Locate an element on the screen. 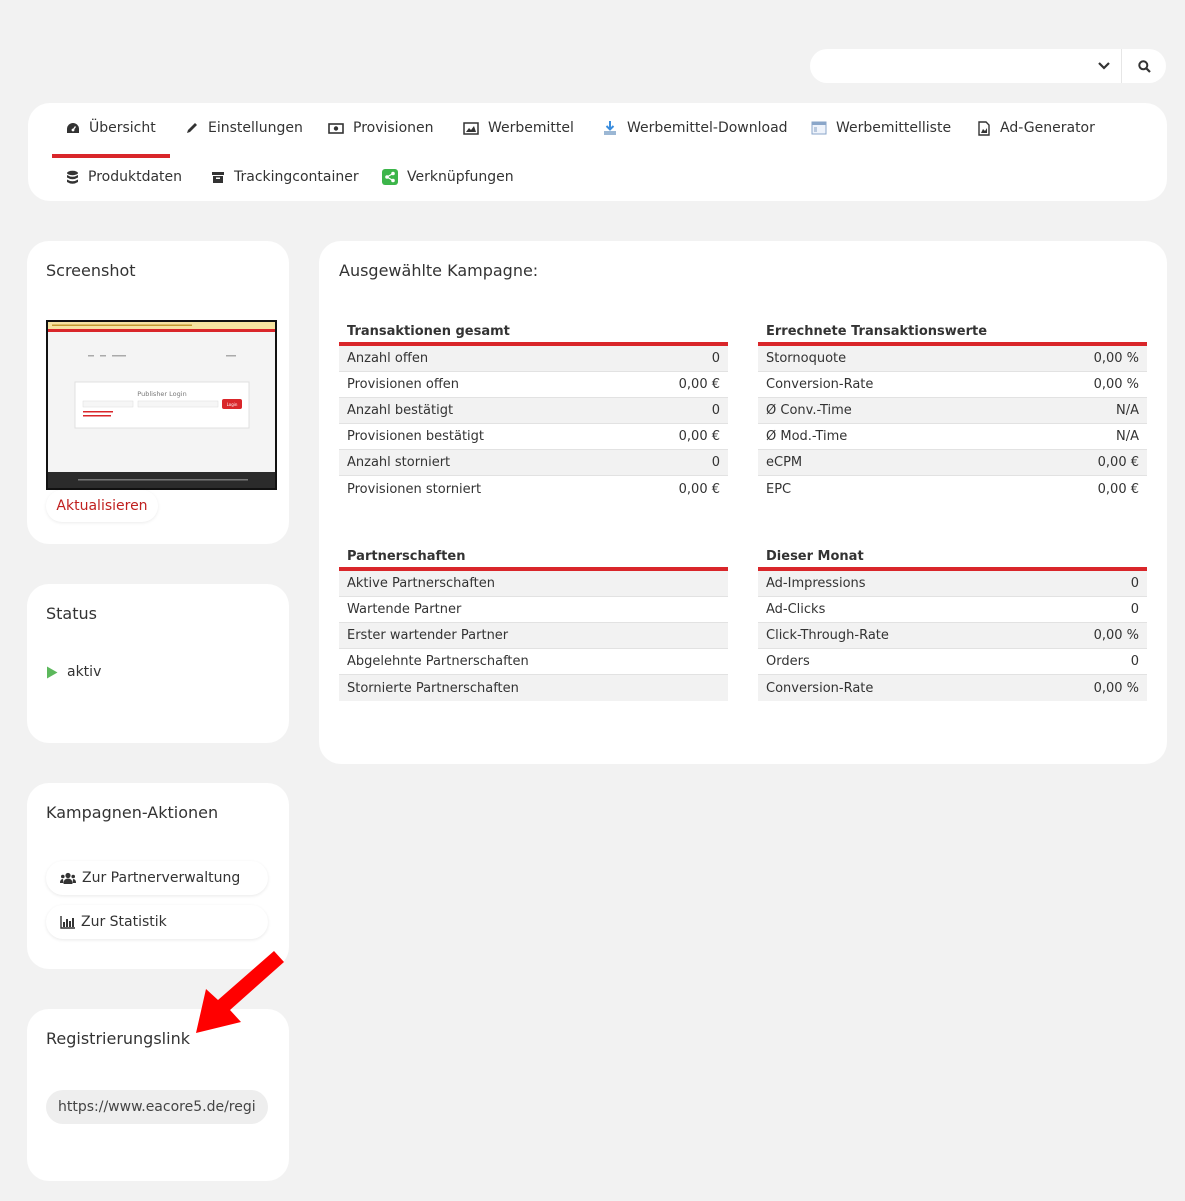 The height and width of the screenshot is (1201, 1185). card-title: Kampagnen-Aktionen is located at coordinates (132, 812).